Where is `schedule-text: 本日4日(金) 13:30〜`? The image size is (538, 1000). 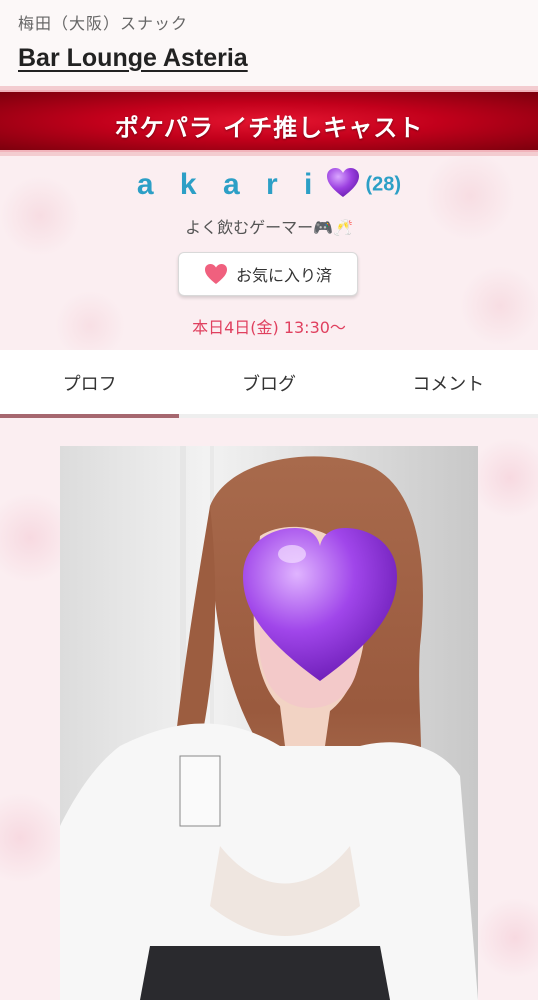 schedule-text: 本日4日(金) 13:30〜 is located at coordinates (269, 327).